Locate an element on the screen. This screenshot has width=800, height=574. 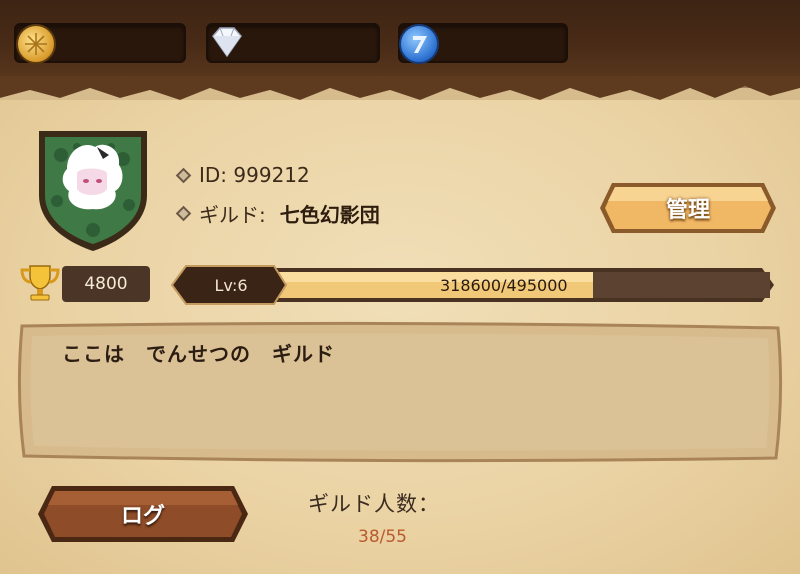
gold-coin-icon is located at coordinates (36, 44).